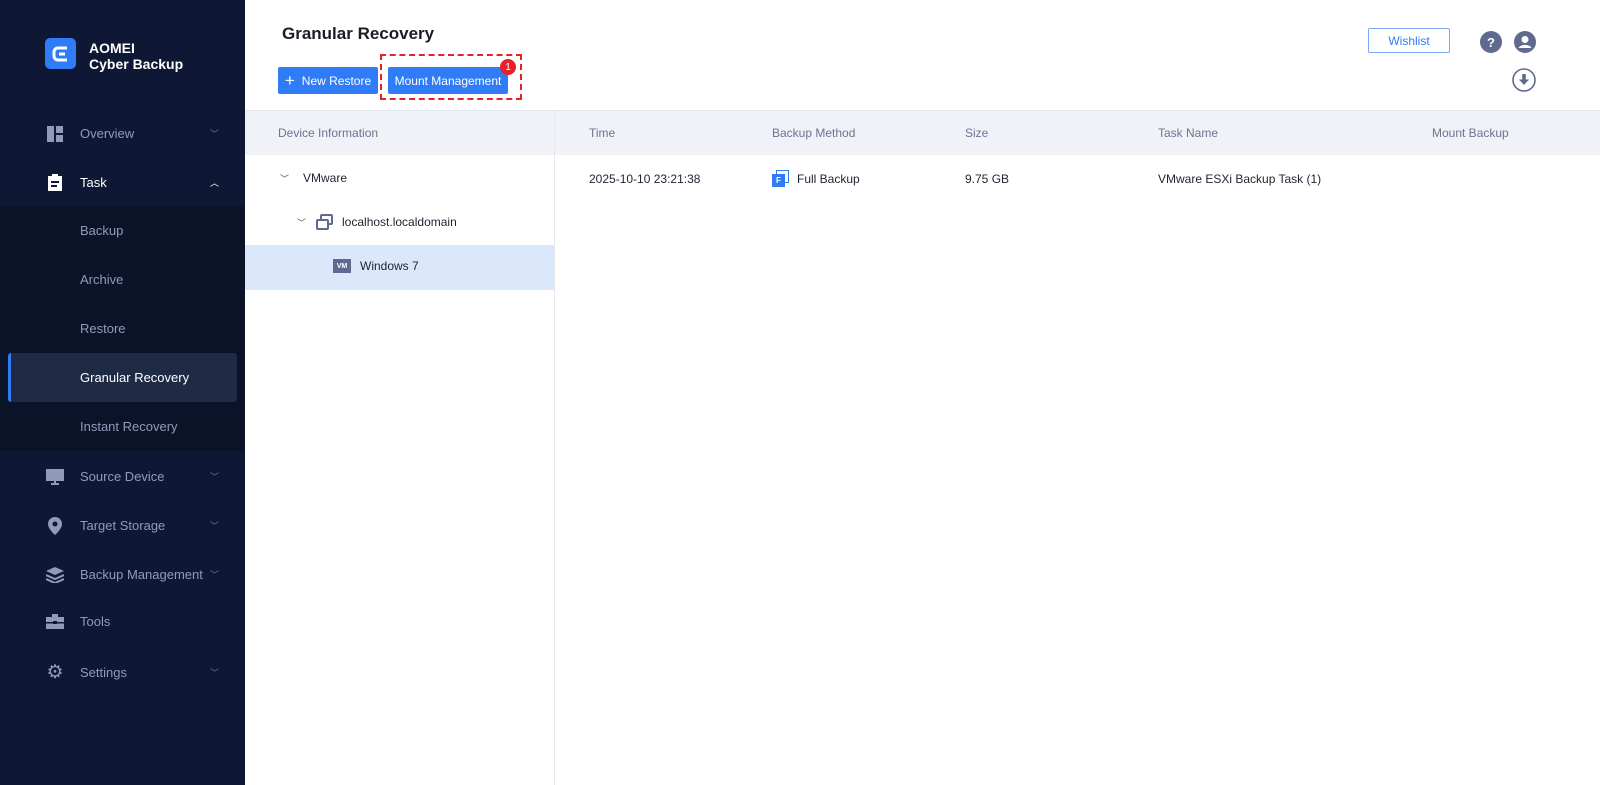  Describe the element at coordinates (136, 56) in the screenshot. I see `app-name: AOMEI Cyber Backup` at that location.